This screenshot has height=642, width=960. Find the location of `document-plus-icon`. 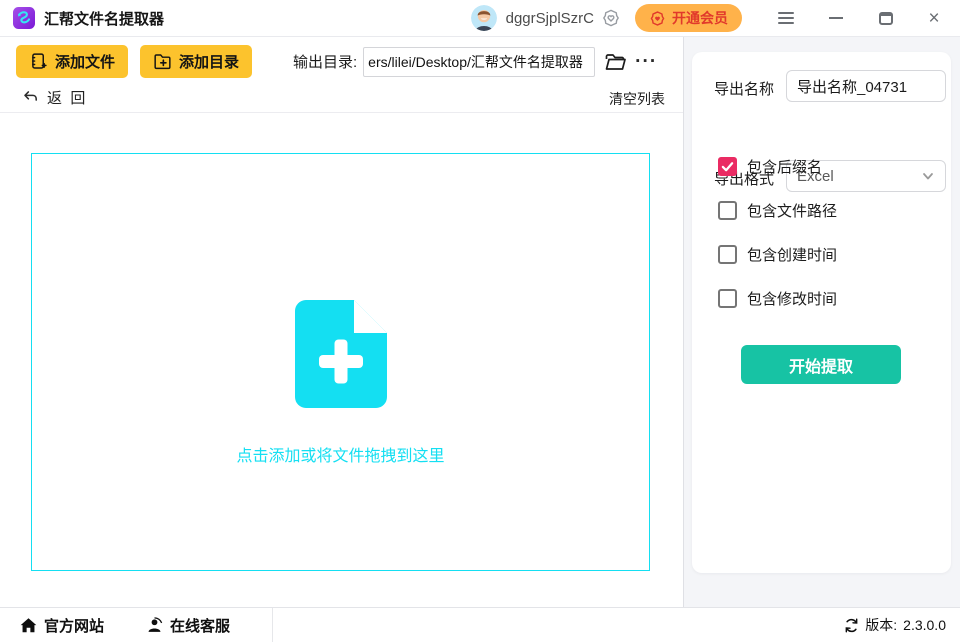

document-plus-icon is located at coordinates (39, 61).